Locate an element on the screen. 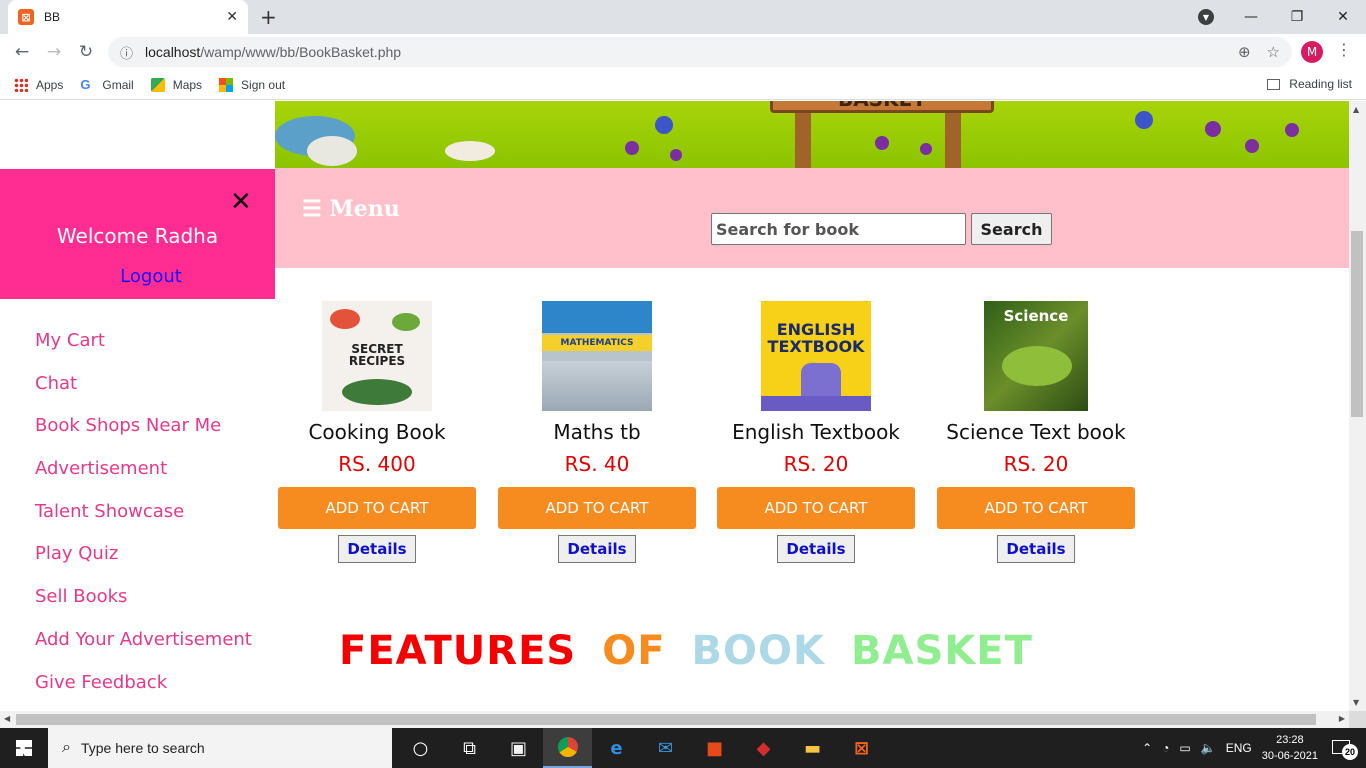  stack-icon: ◆ is located at coordinates (763, 748).